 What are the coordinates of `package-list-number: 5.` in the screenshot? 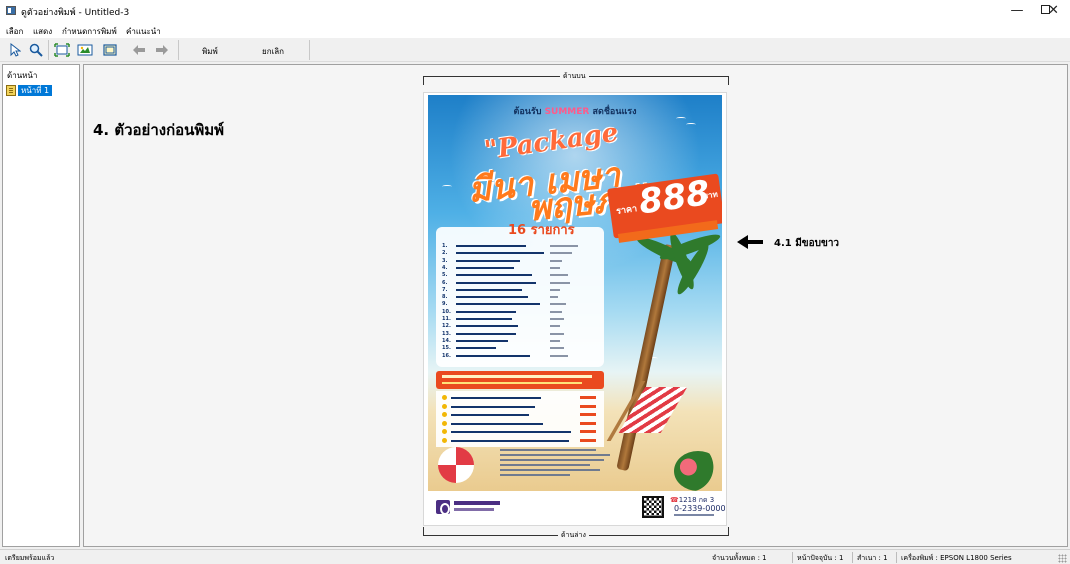 It's located at (445, 275).